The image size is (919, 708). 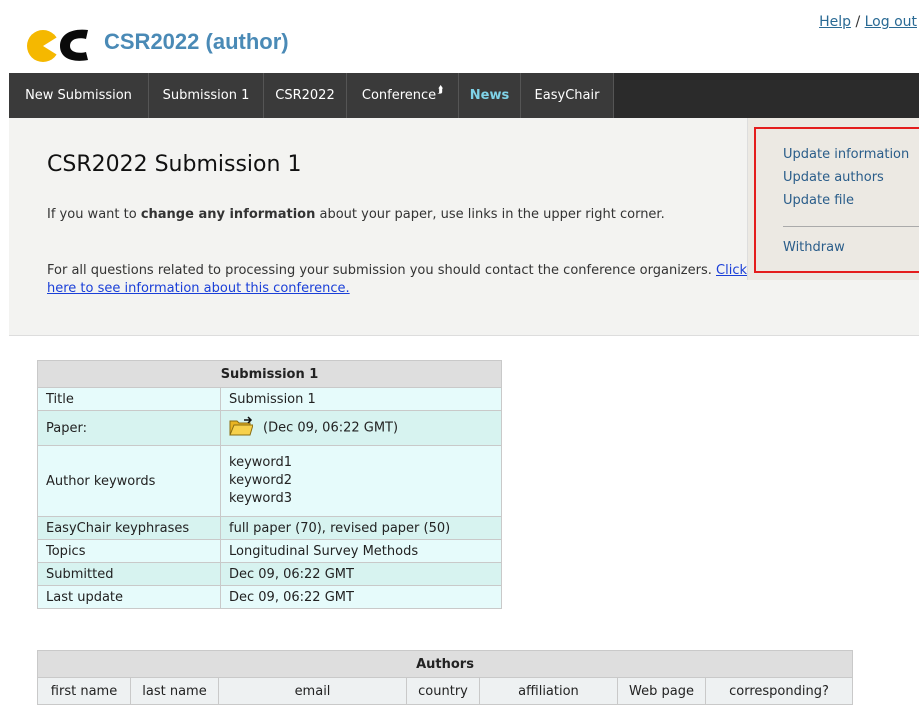 I want to click on column-header: affiliation, so click(x=548, y=691).